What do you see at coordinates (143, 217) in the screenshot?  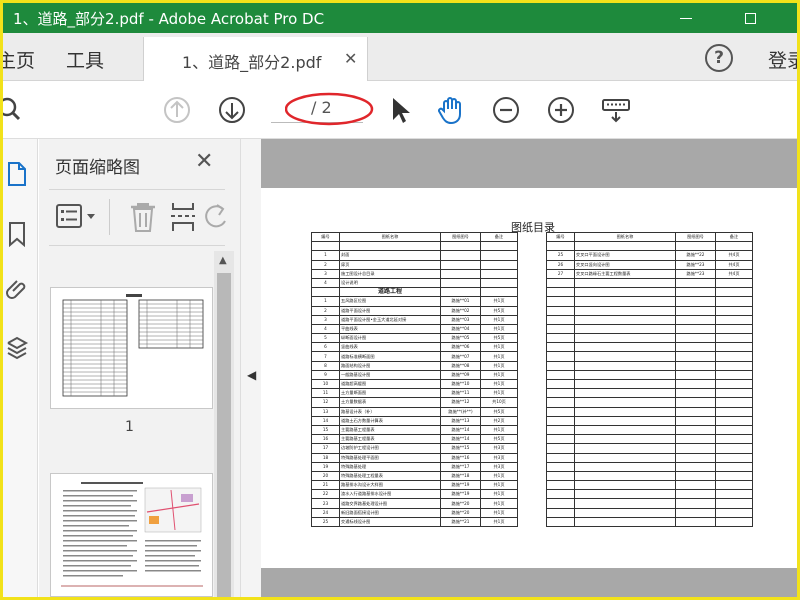 I see `delete-page-icon` at bounding box center [143, 217].